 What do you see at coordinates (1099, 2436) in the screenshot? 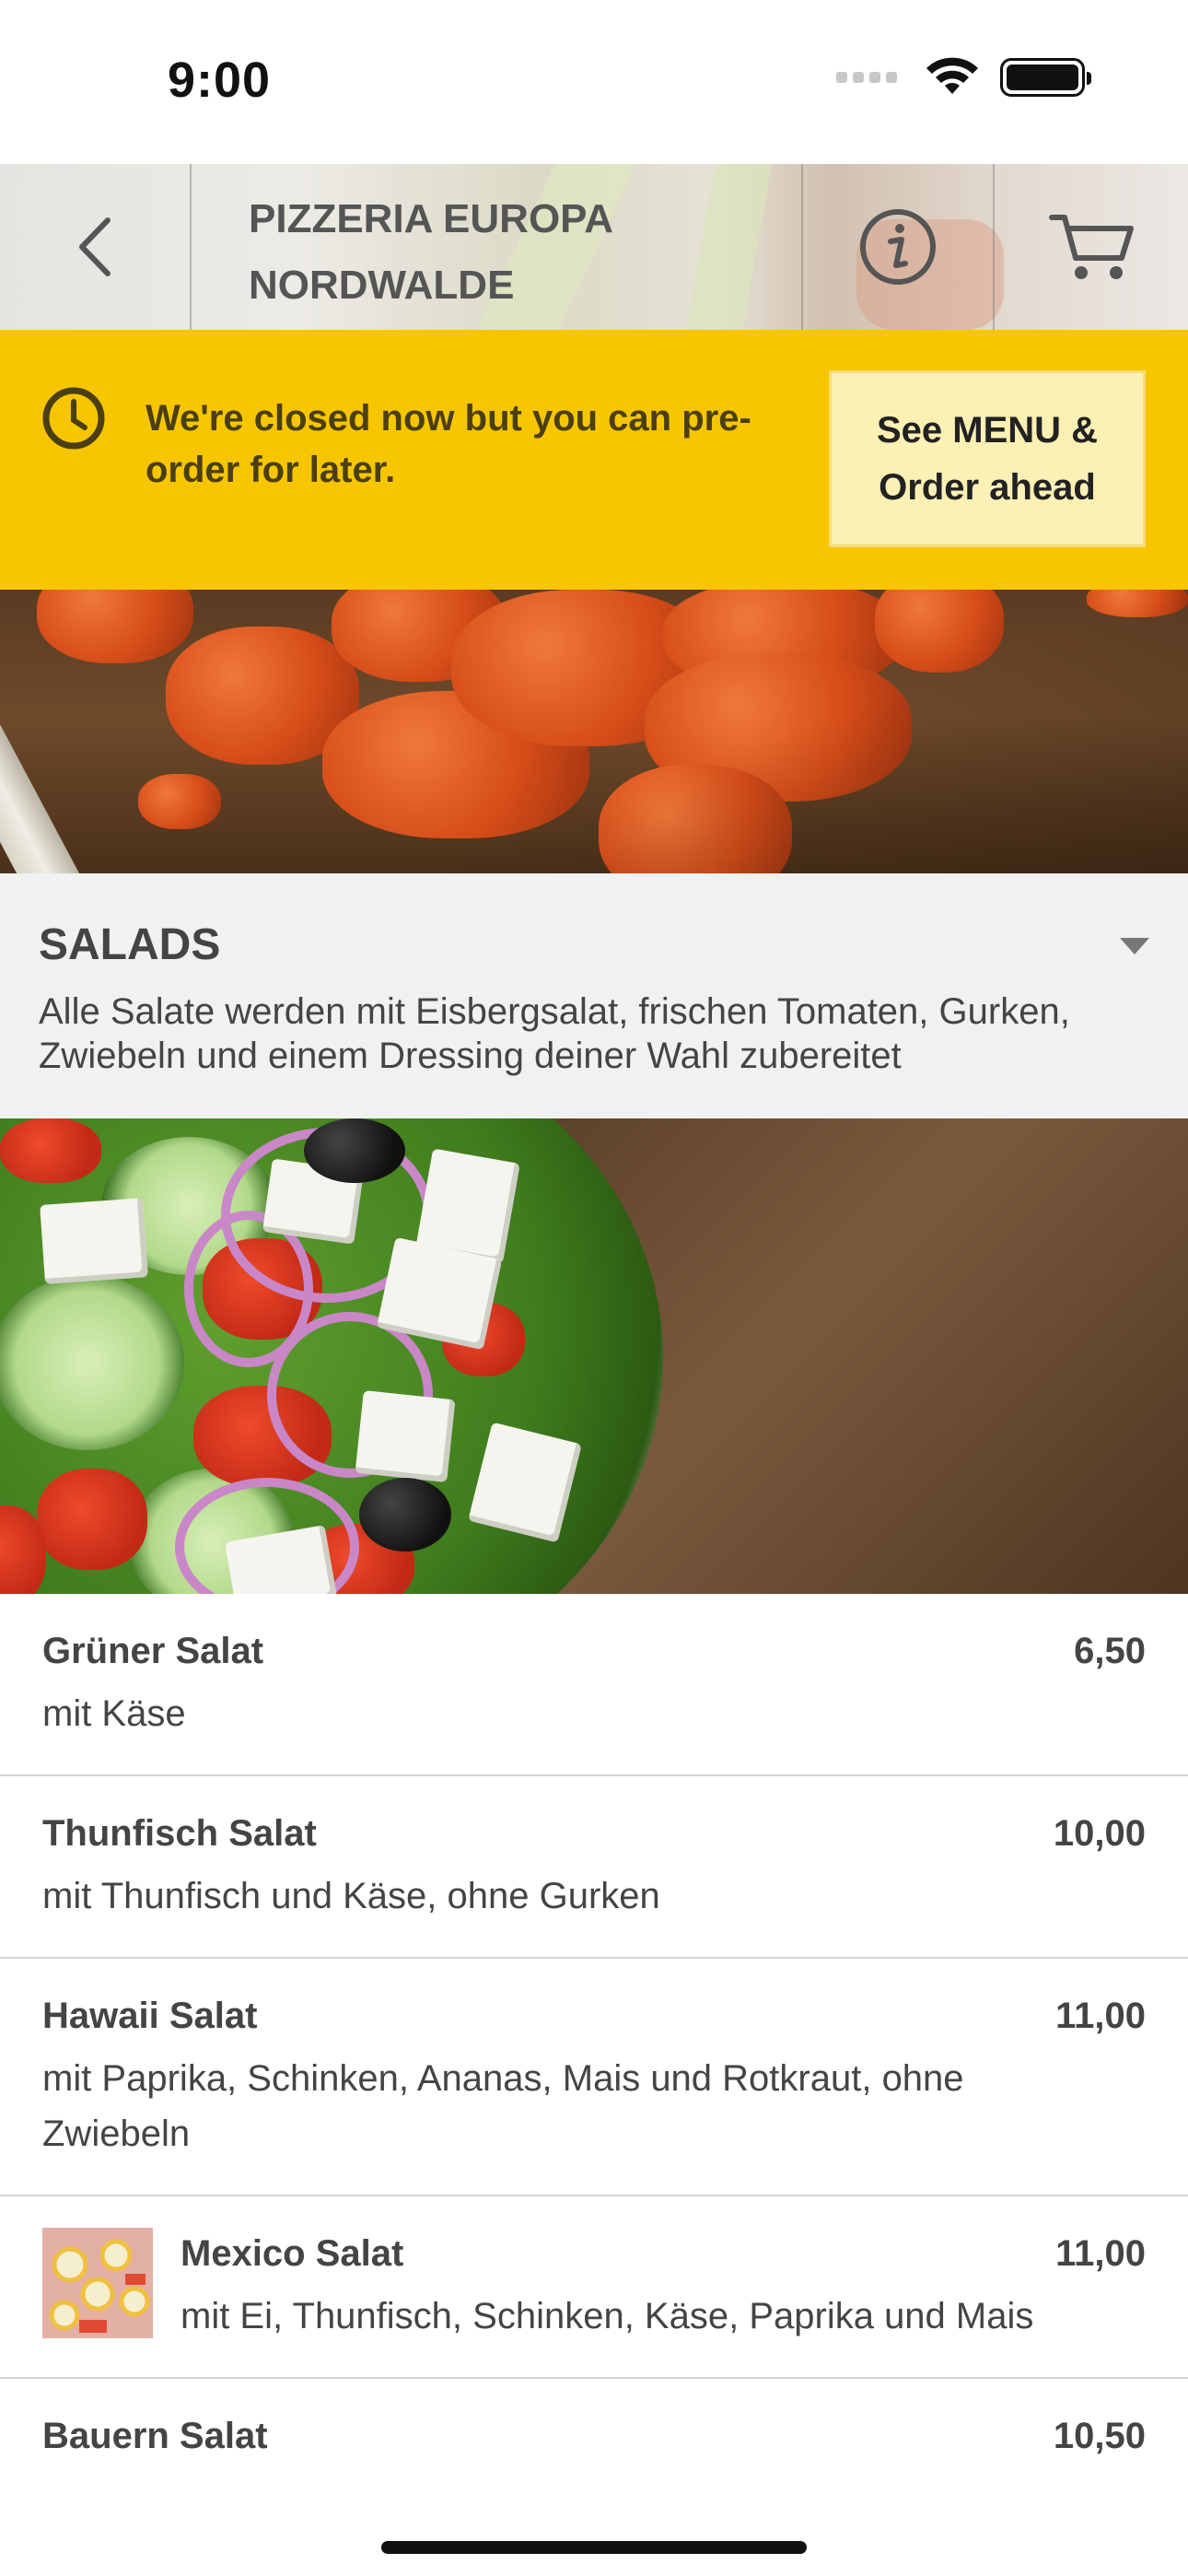
I see `menu-item-price: 10,50` at bounding box center [1099, 2436].